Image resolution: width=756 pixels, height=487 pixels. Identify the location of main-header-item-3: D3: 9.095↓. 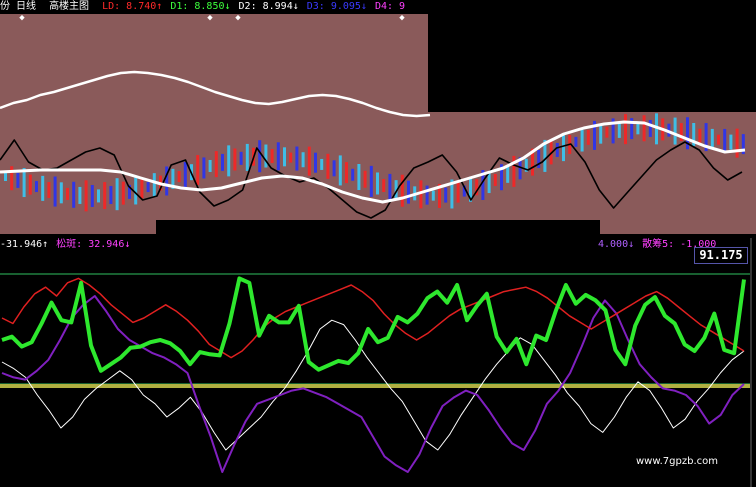
(336, 6).